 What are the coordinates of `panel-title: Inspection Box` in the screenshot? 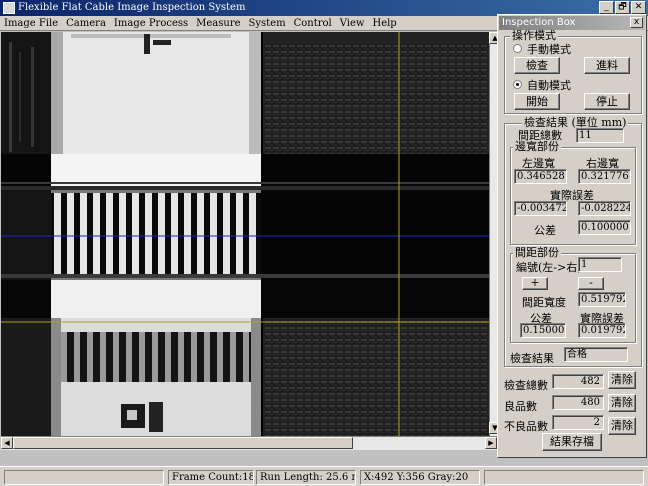 It's located at (539, 22).